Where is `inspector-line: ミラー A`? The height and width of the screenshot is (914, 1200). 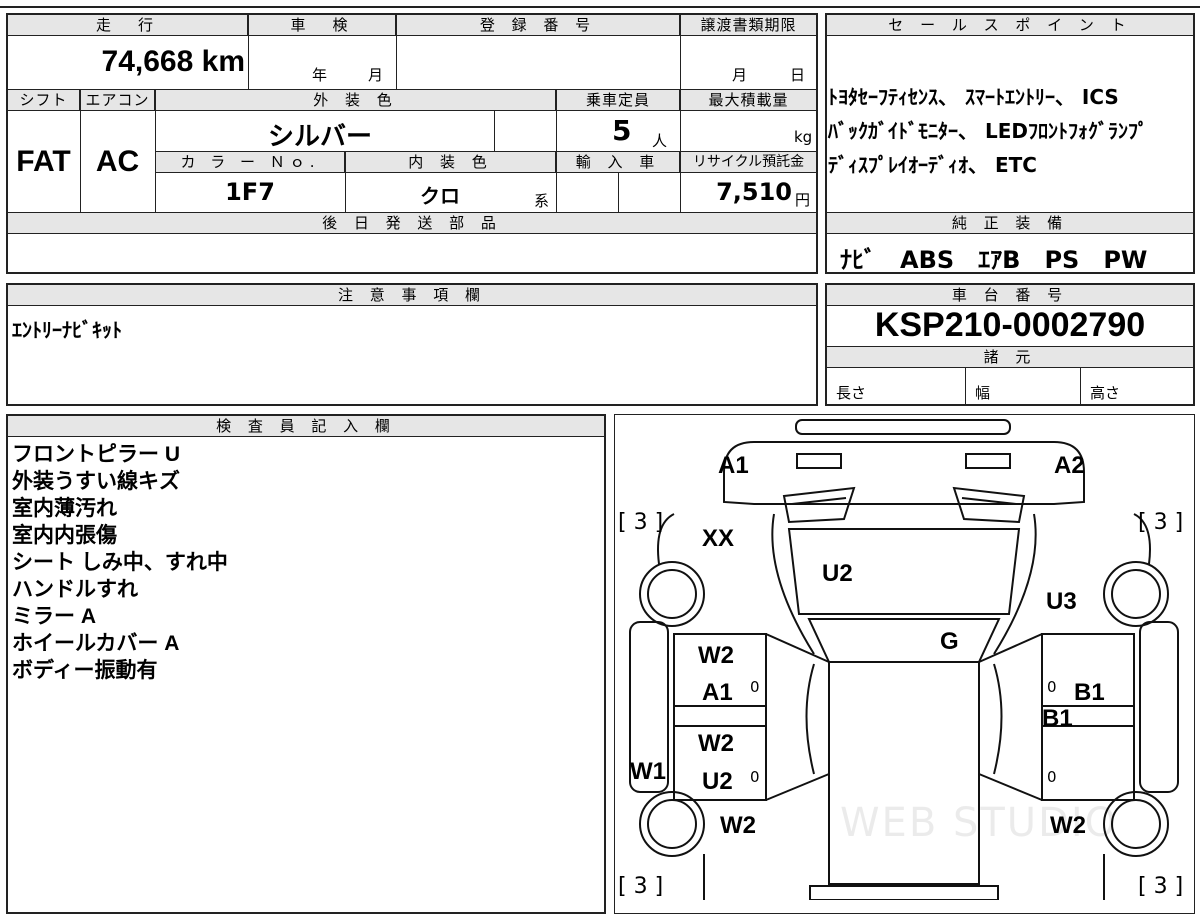
inspector-line: ミラー A is located at coordinates (54, 616).